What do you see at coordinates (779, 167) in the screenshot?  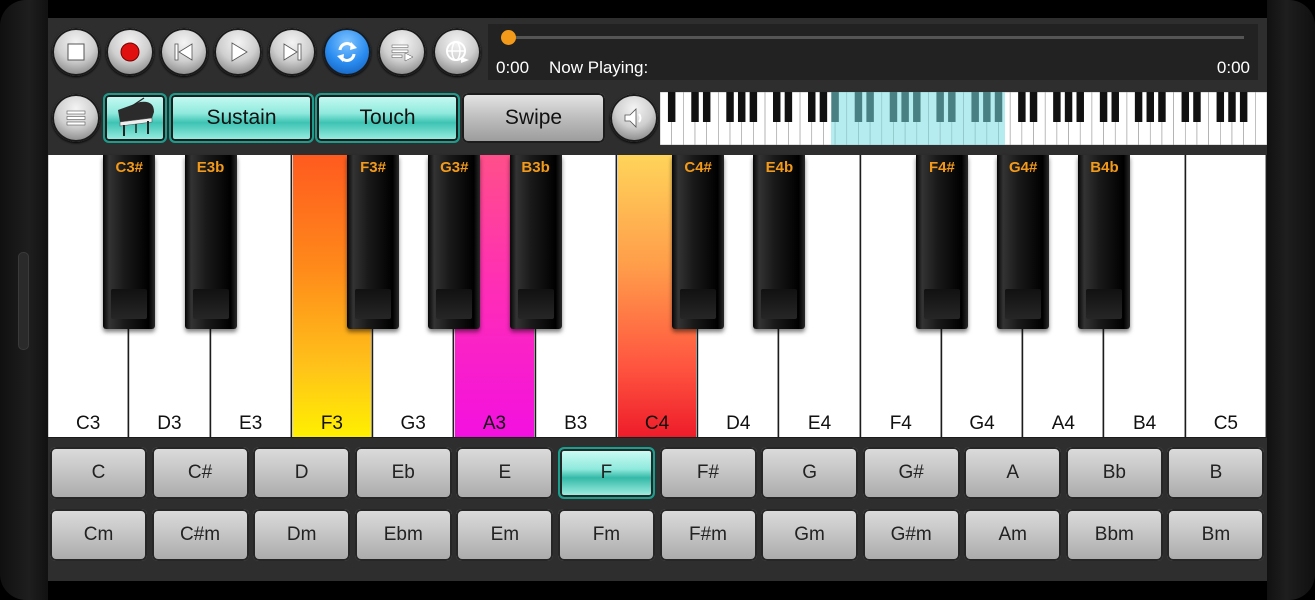 I see `black-key-label: E4b` at bounding box center [779, 167].